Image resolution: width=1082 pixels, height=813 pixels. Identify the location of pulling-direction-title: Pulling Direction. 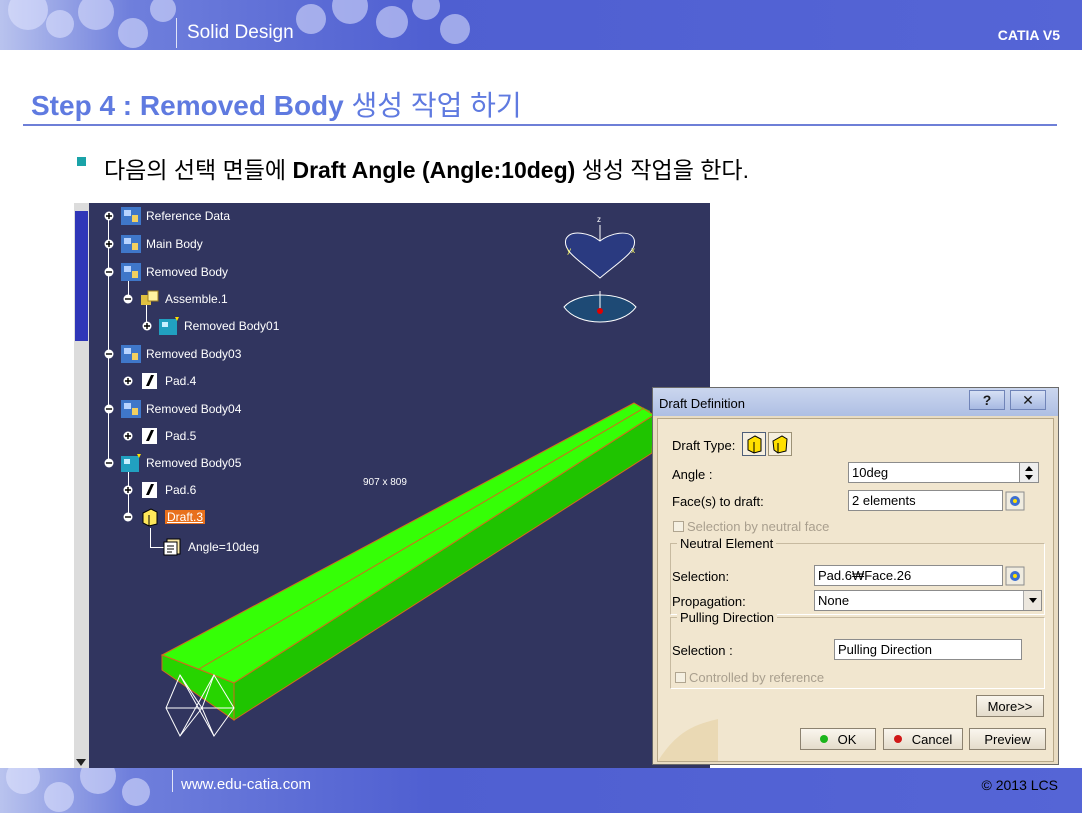
(727, 617).